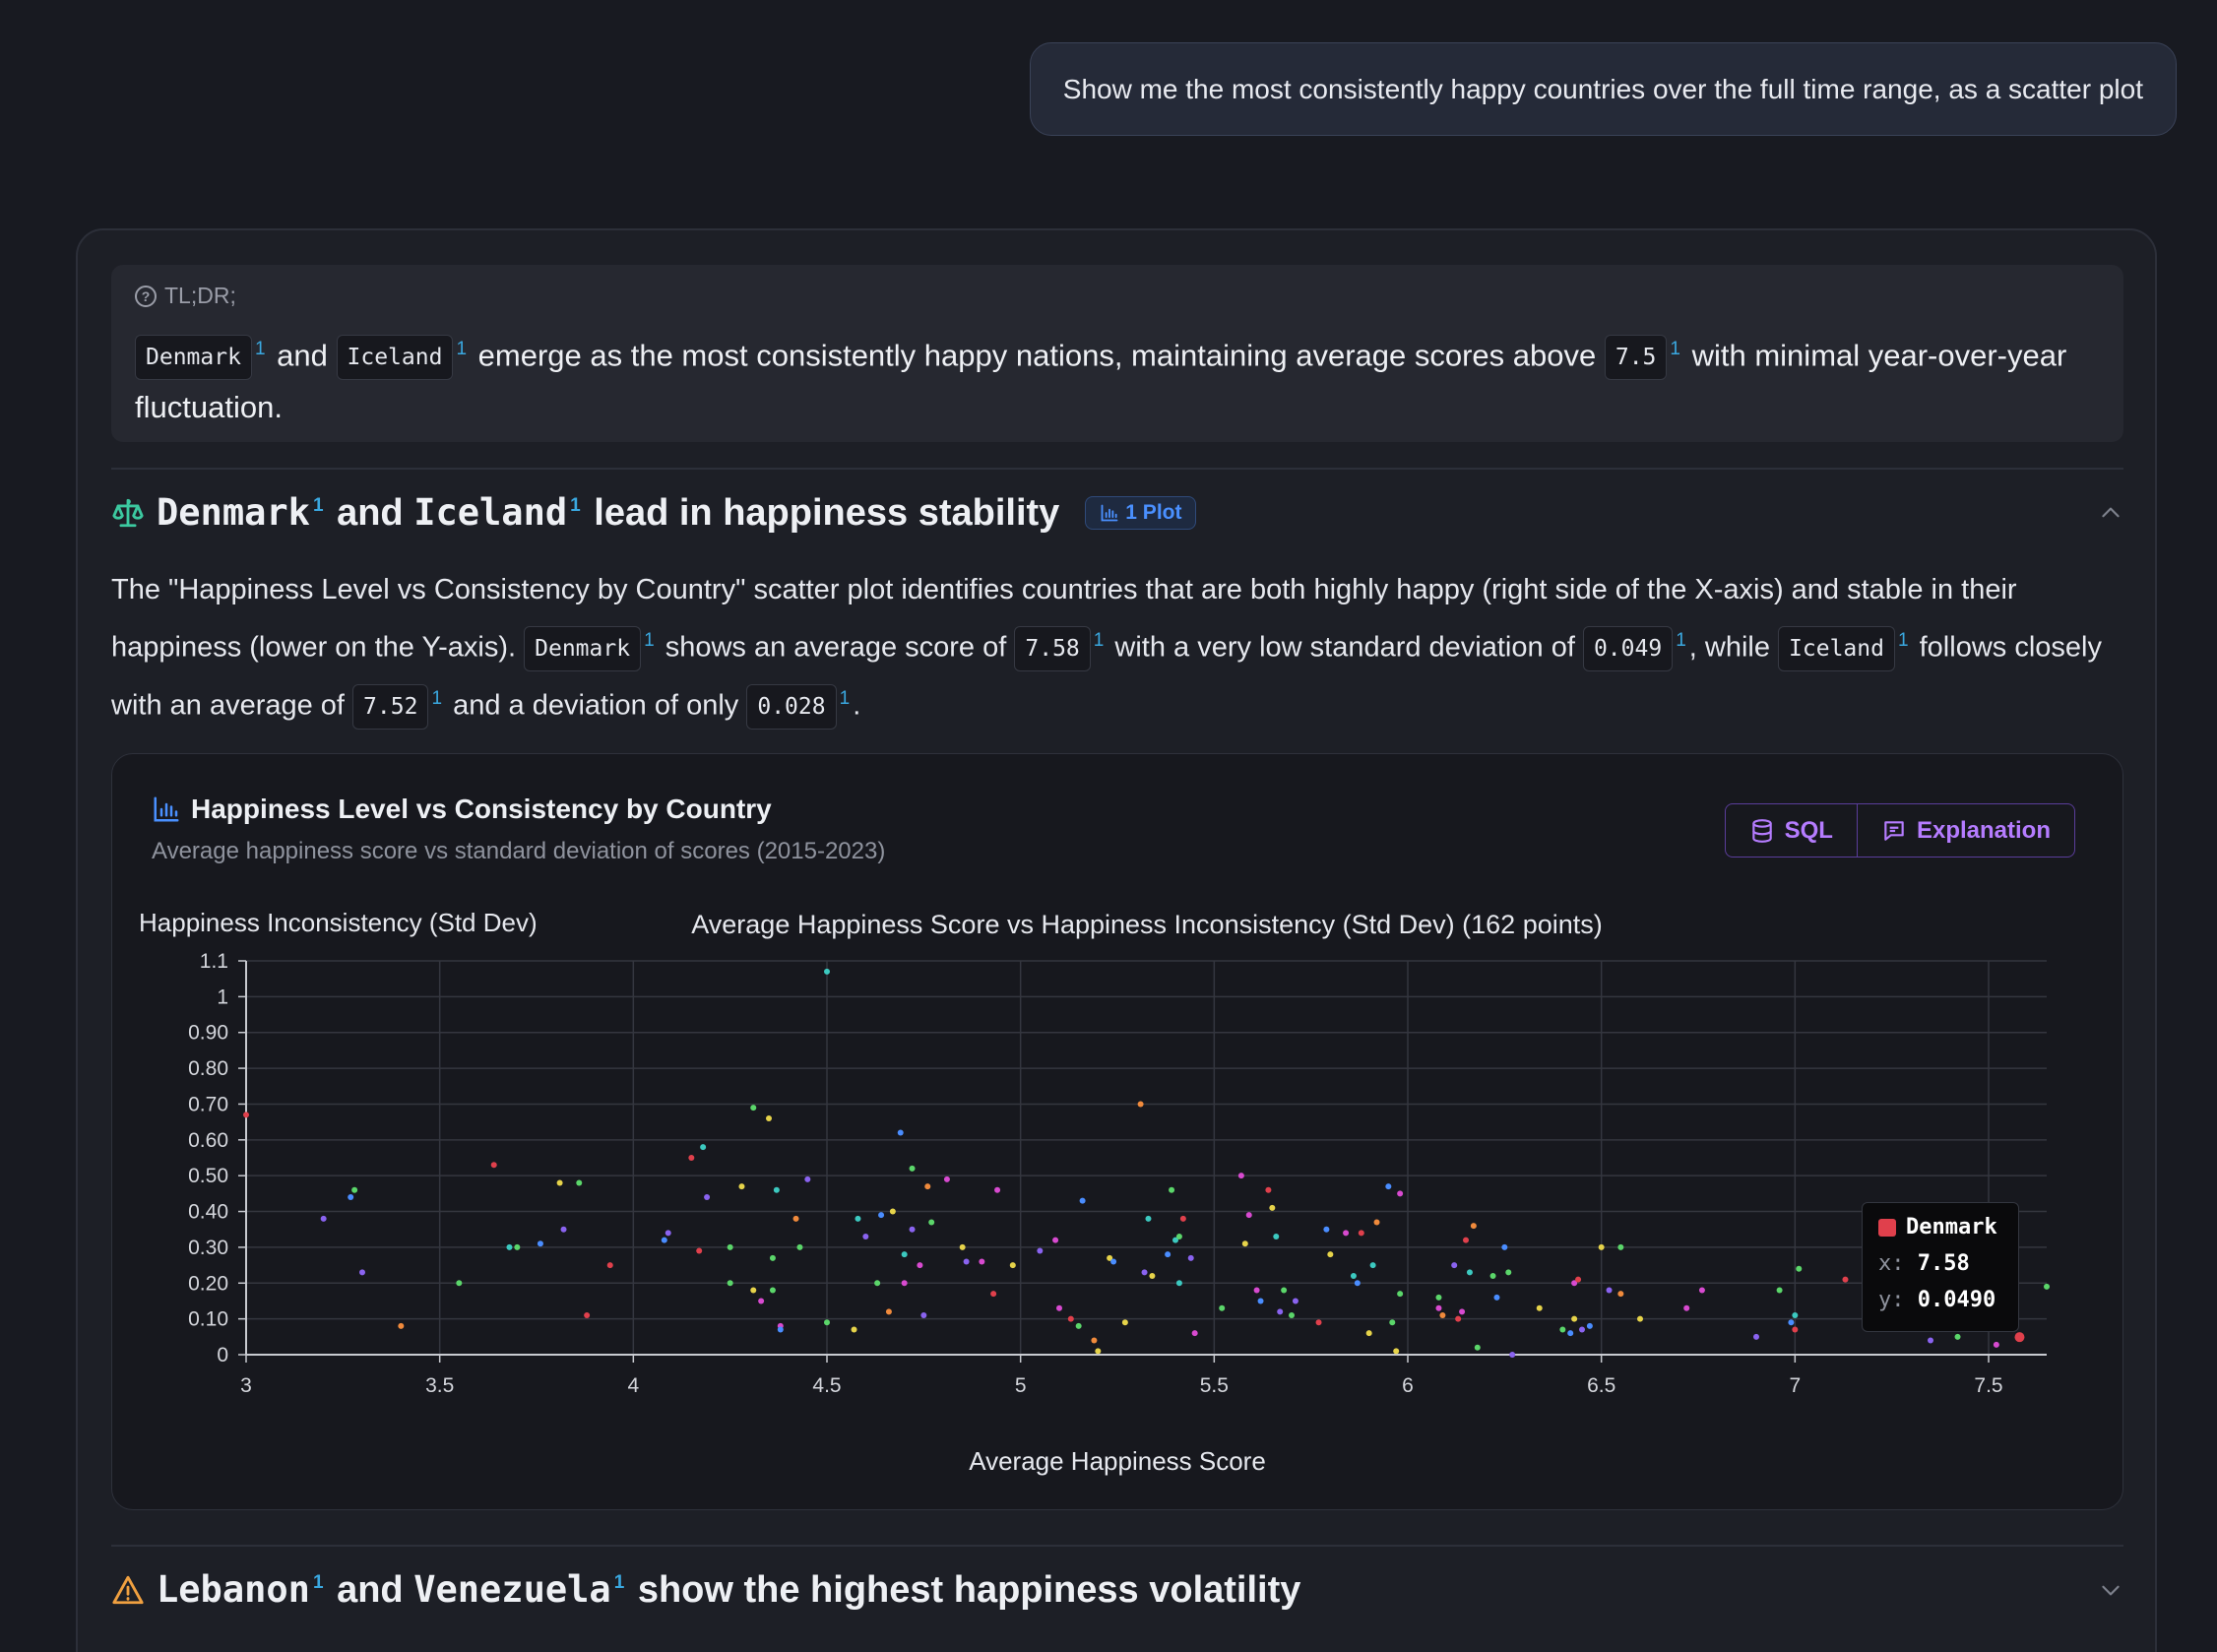 This screenshot has width=2217, height=1652. I want to click on tldr-label: TL;DR;, so click(200, 295).